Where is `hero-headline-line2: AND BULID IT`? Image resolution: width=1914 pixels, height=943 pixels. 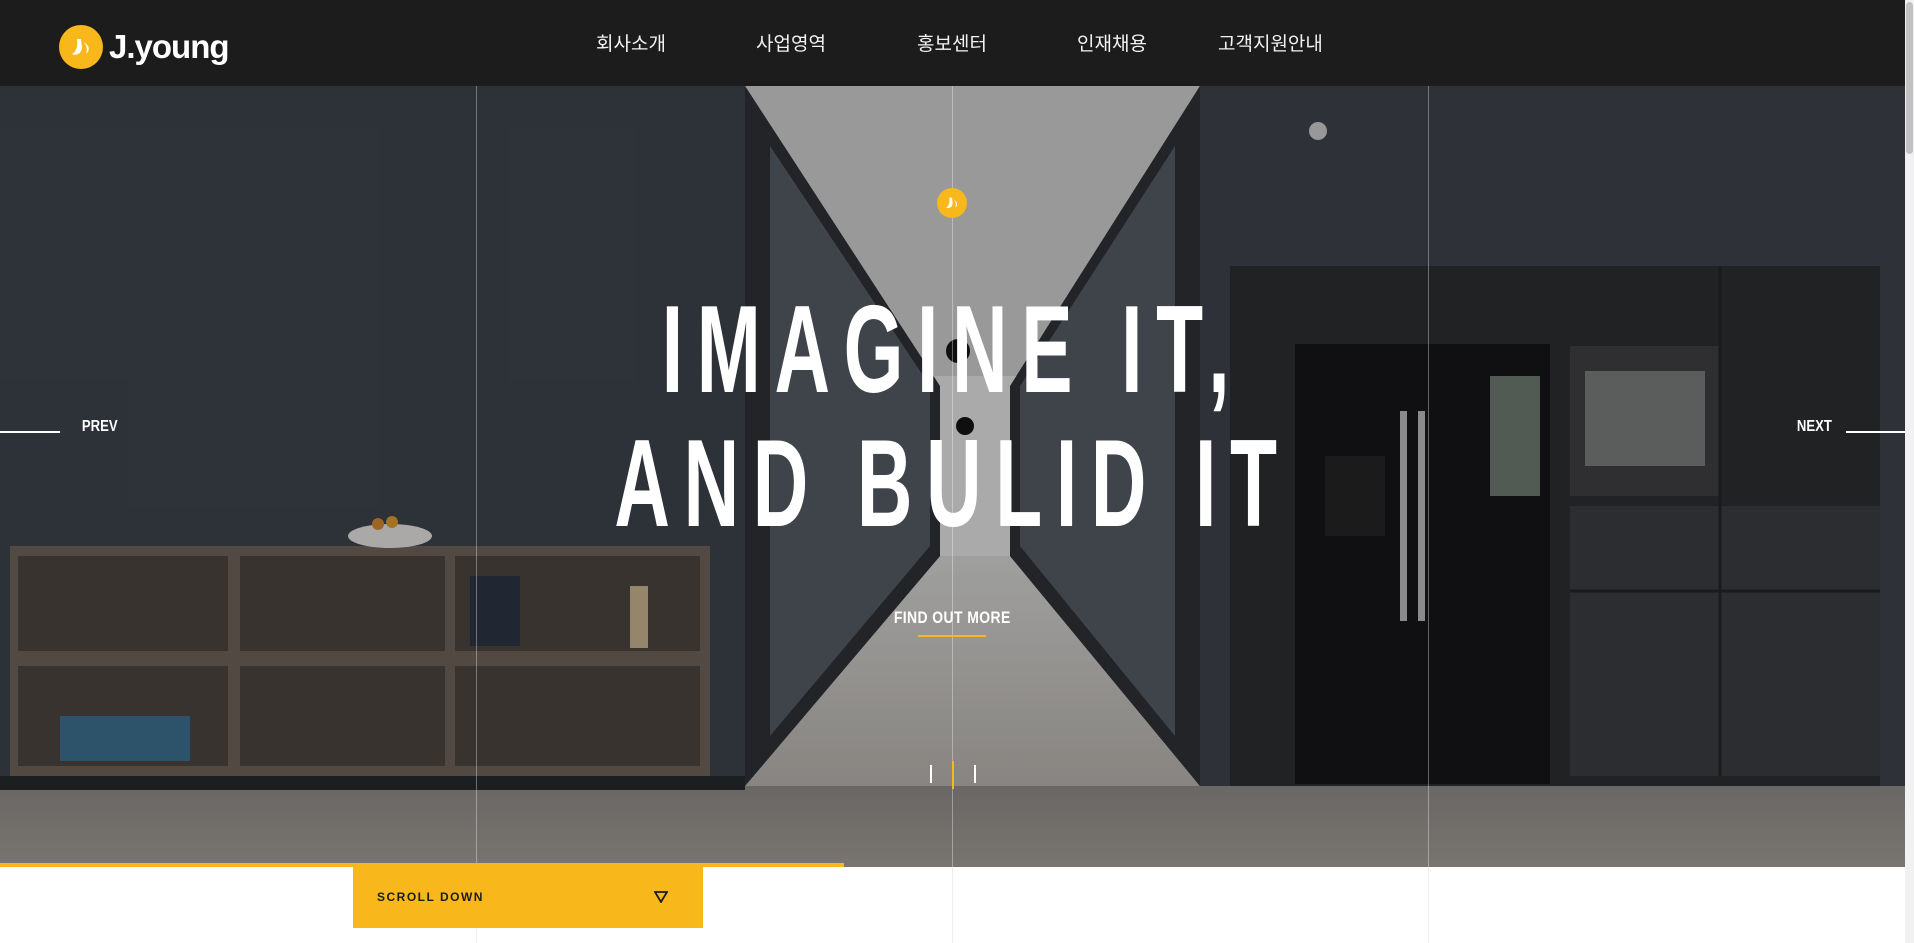 hero-headline-line2: AND BULID IT is located at coordinates (952, 484).